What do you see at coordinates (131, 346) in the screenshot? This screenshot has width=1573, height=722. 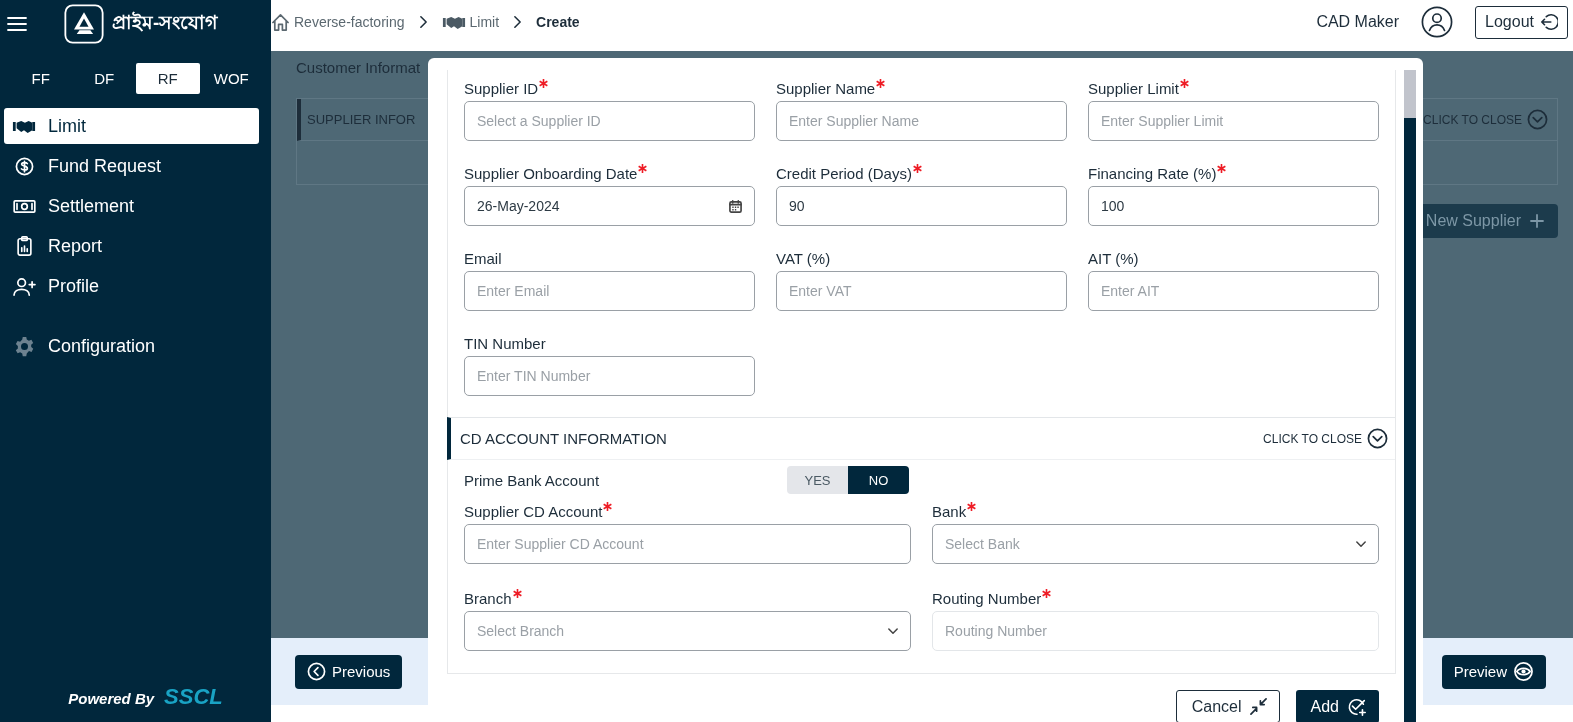 I see `nav-item: Configuration` at bounding box center [131, 346].